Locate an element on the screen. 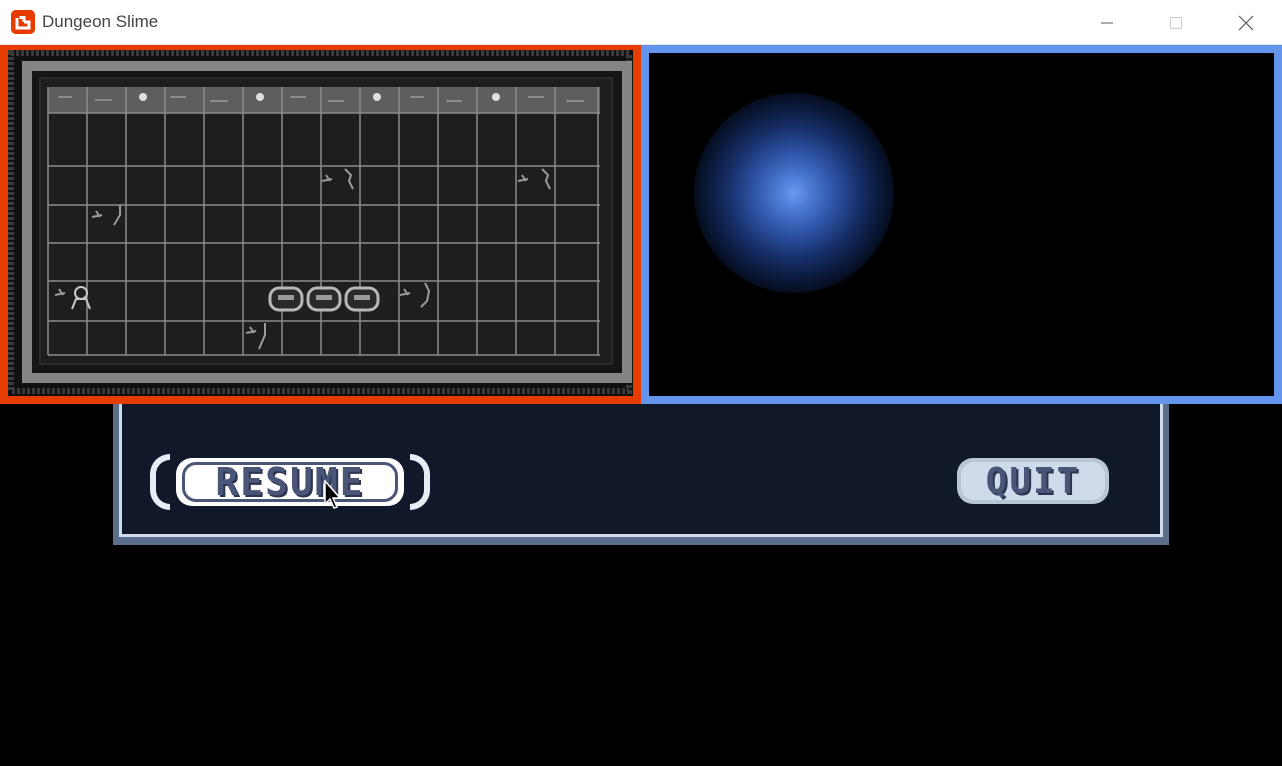  maximize-button is located at coordinates (1176, 22).